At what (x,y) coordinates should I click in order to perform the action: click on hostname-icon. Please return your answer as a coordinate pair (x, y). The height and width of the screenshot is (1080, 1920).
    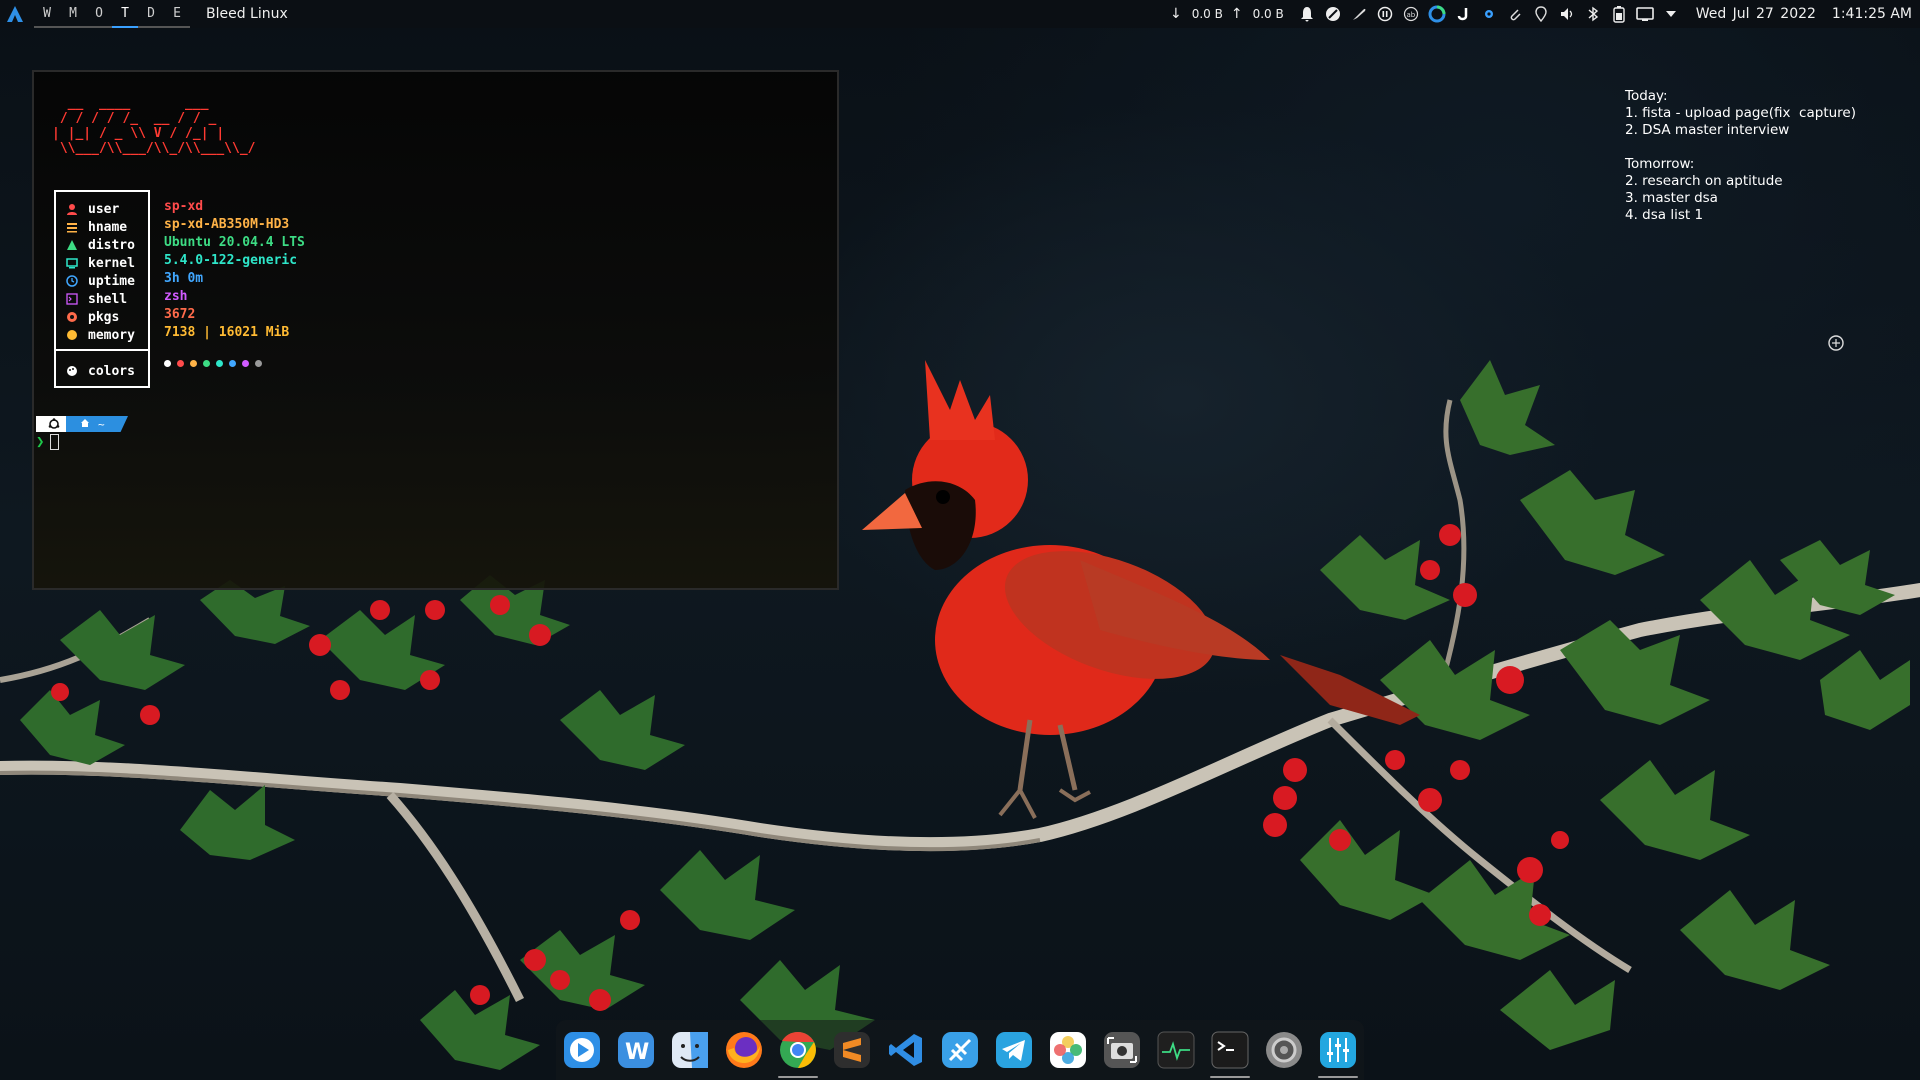
    Looking at the image, I should click on (72, 227).